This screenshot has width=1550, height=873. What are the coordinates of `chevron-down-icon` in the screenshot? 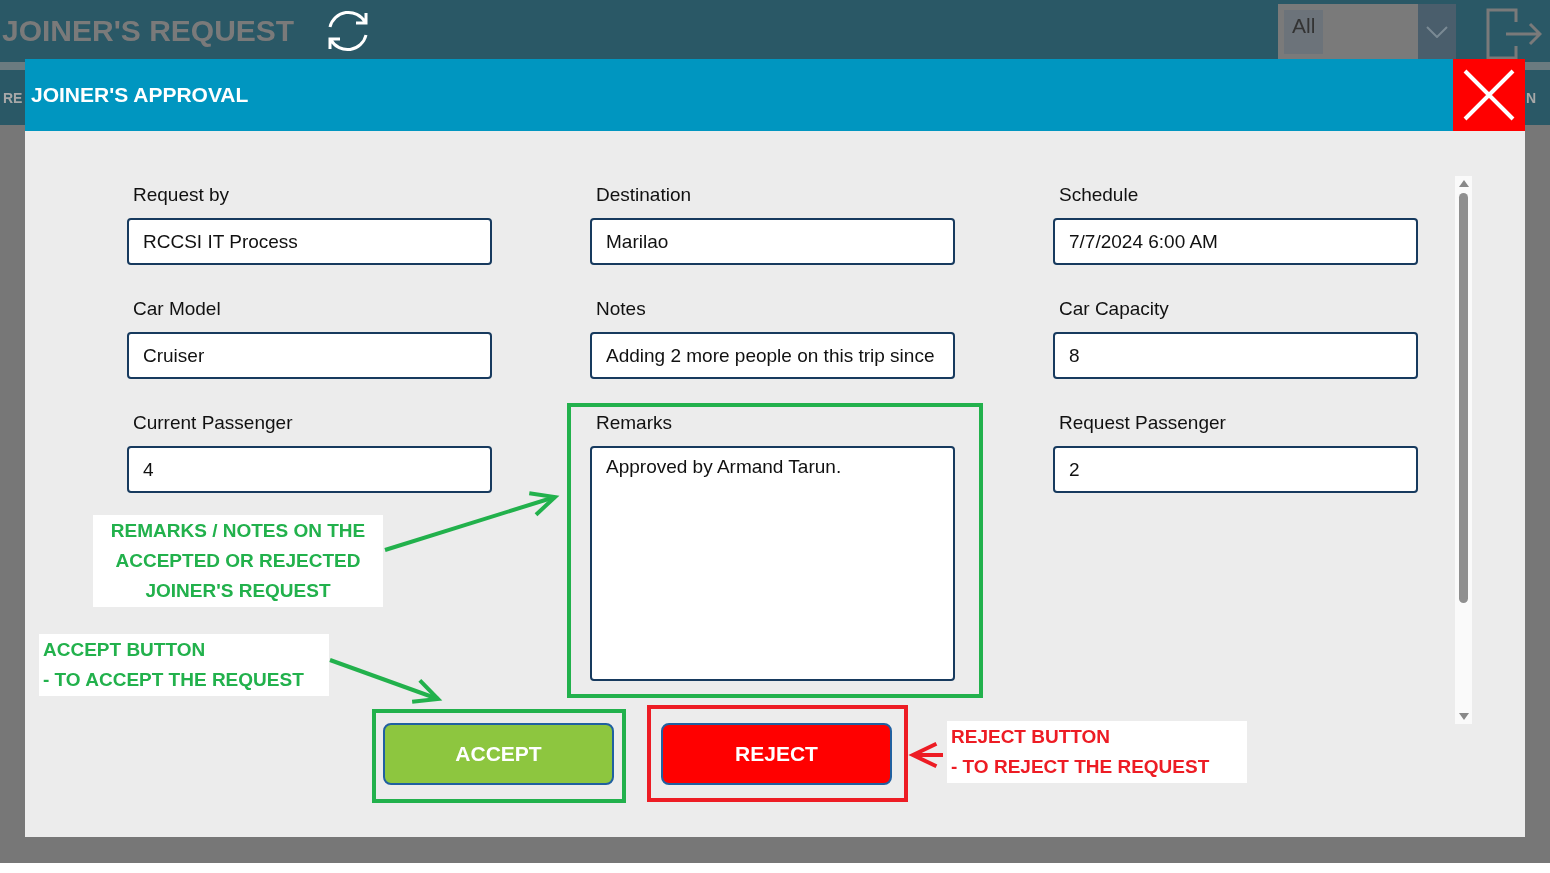 It's located at (1437, 32).